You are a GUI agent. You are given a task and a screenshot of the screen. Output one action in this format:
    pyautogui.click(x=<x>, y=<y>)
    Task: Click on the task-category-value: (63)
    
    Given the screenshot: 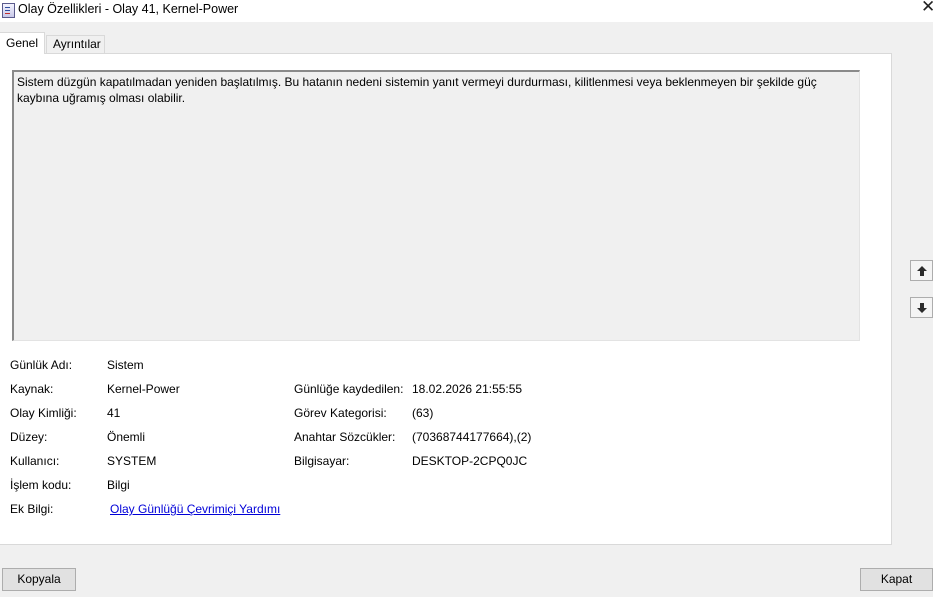 What is the action you would take?
    pyautogui.click(x=423, y=413)
    